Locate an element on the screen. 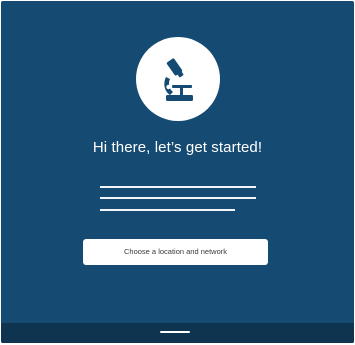 Image resolution: width=355 pixels, height=345 pixels. app-logo is located at coordinates (178, 79).